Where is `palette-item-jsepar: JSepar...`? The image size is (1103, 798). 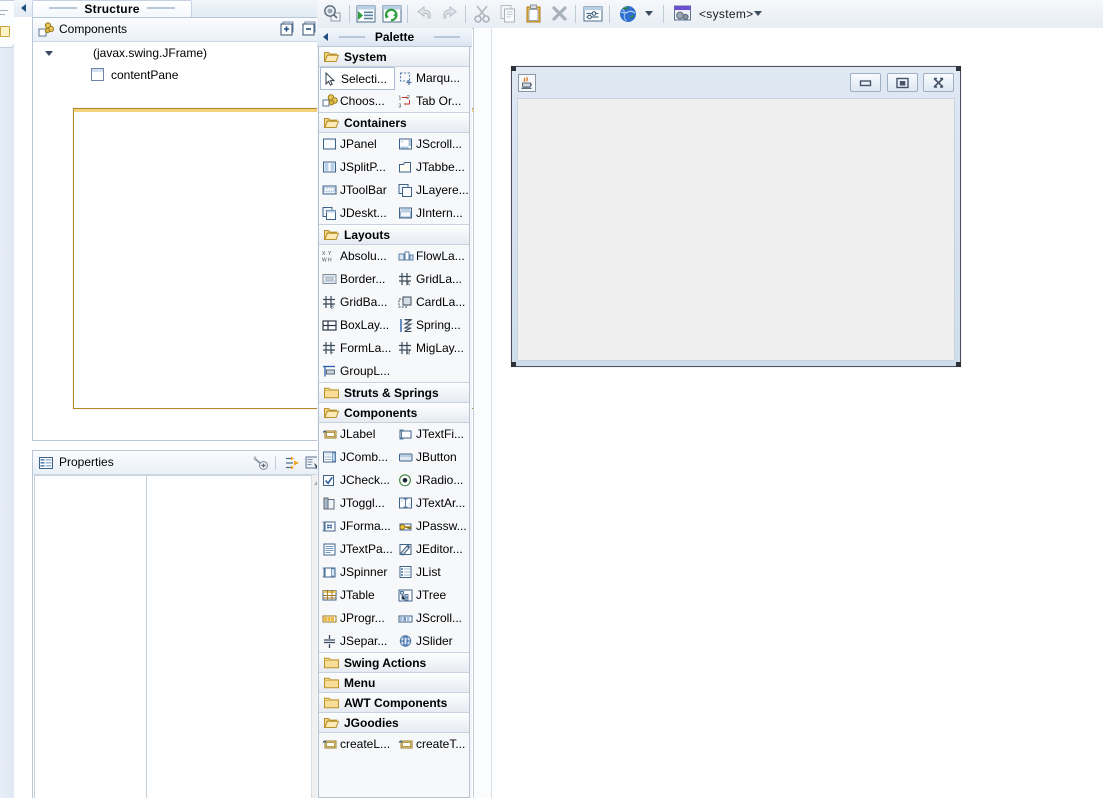
palette-item-jsepar: JSepar... is located at coordinates (357, 641).